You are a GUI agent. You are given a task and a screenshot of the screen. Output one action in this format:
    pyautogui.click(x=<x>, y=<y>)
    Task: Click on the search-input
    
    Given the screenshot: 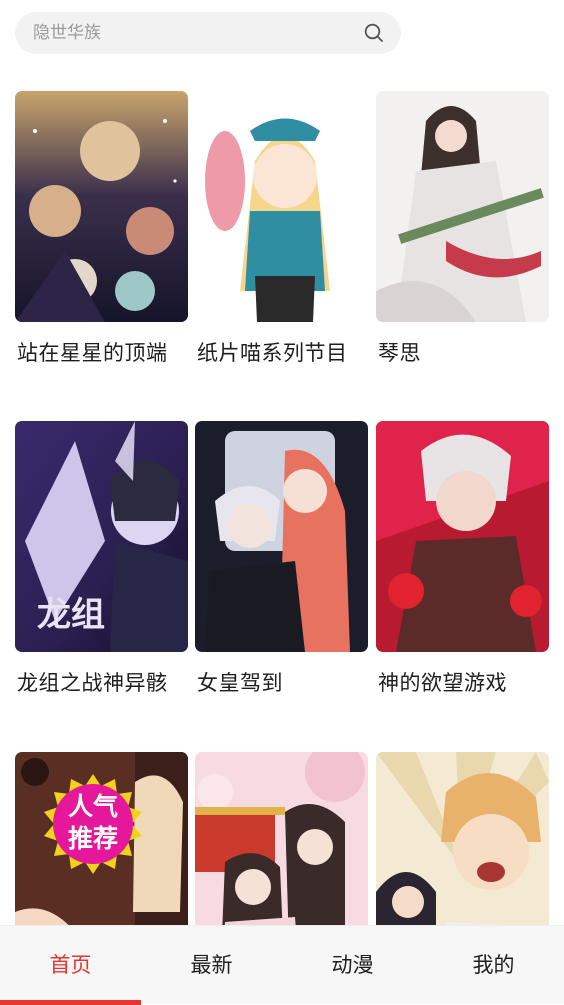 What is the action you would take?
    pyautogui.click(x=193, y=33)
    